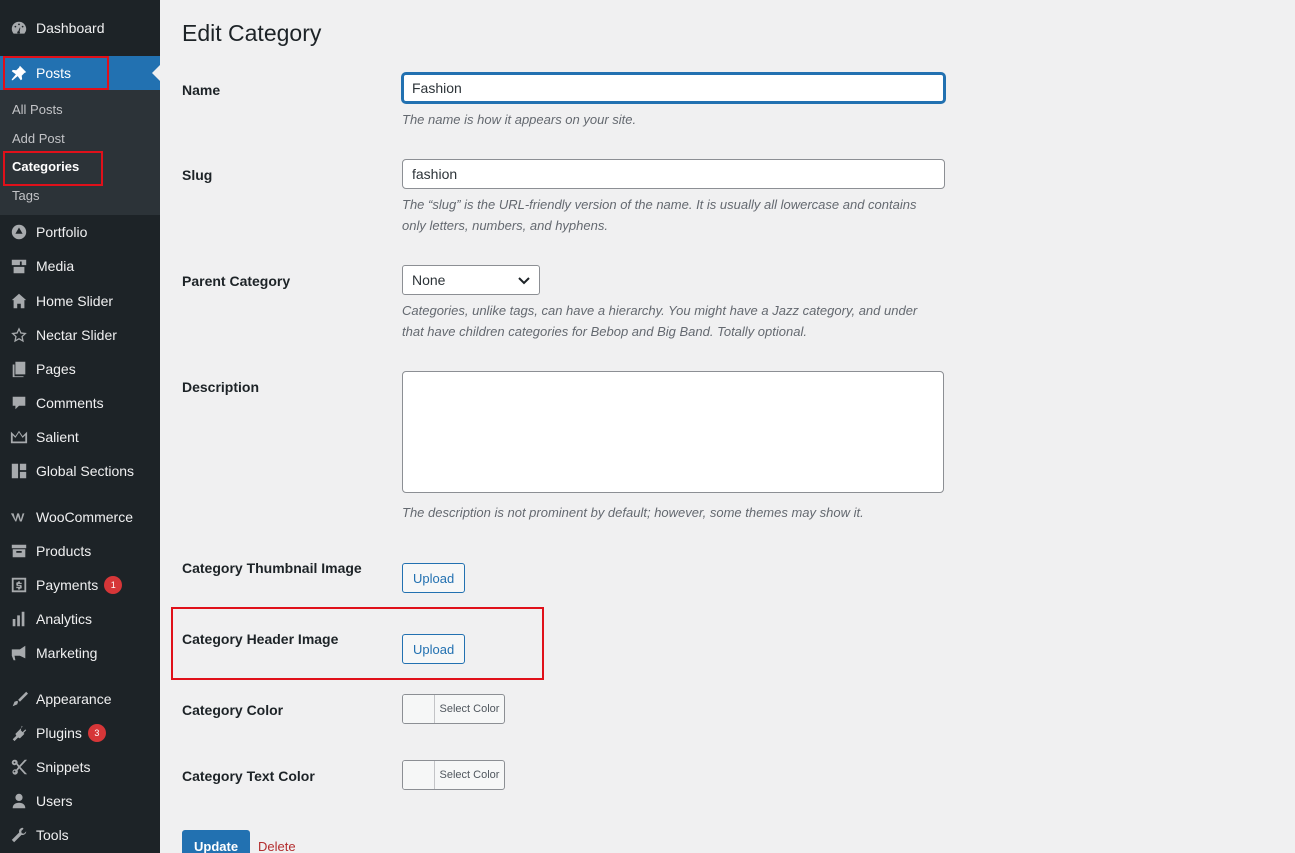 Image resolution: width=1295 pixels, height=853 pixels. Describe the element at coordinates (62, 232) in the screenshot. I see `menu-label: Portfolio` at that location.